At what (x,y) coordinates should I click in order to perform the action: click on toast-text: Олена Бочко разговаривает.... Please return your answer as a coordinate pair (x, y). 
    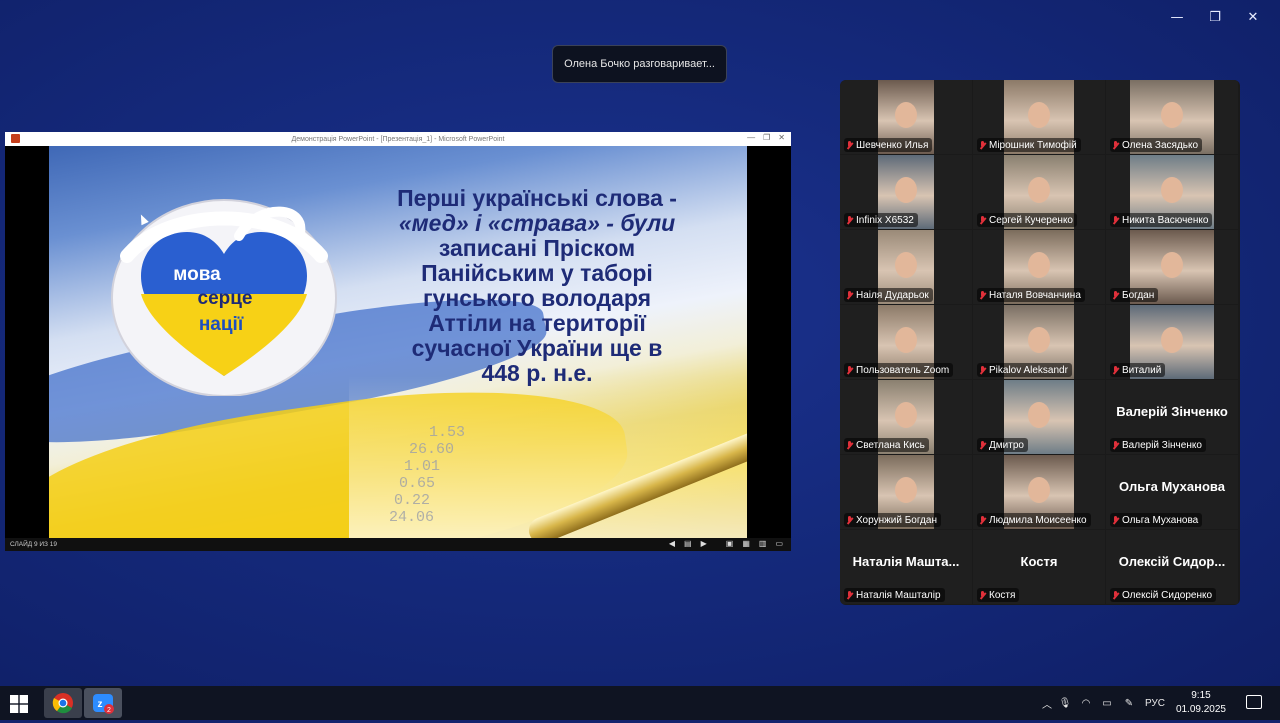
    Looking at the image, I should click on (639, 64).